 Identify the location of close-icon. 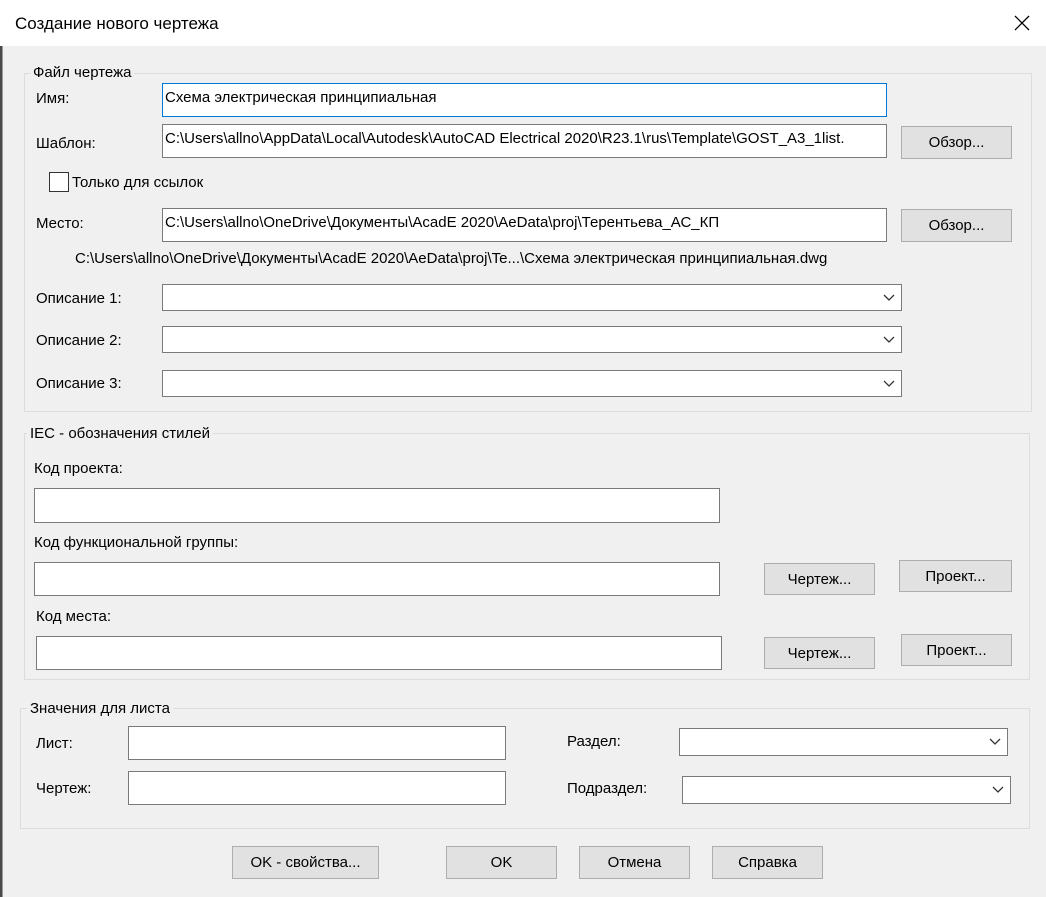
(1022, 23).